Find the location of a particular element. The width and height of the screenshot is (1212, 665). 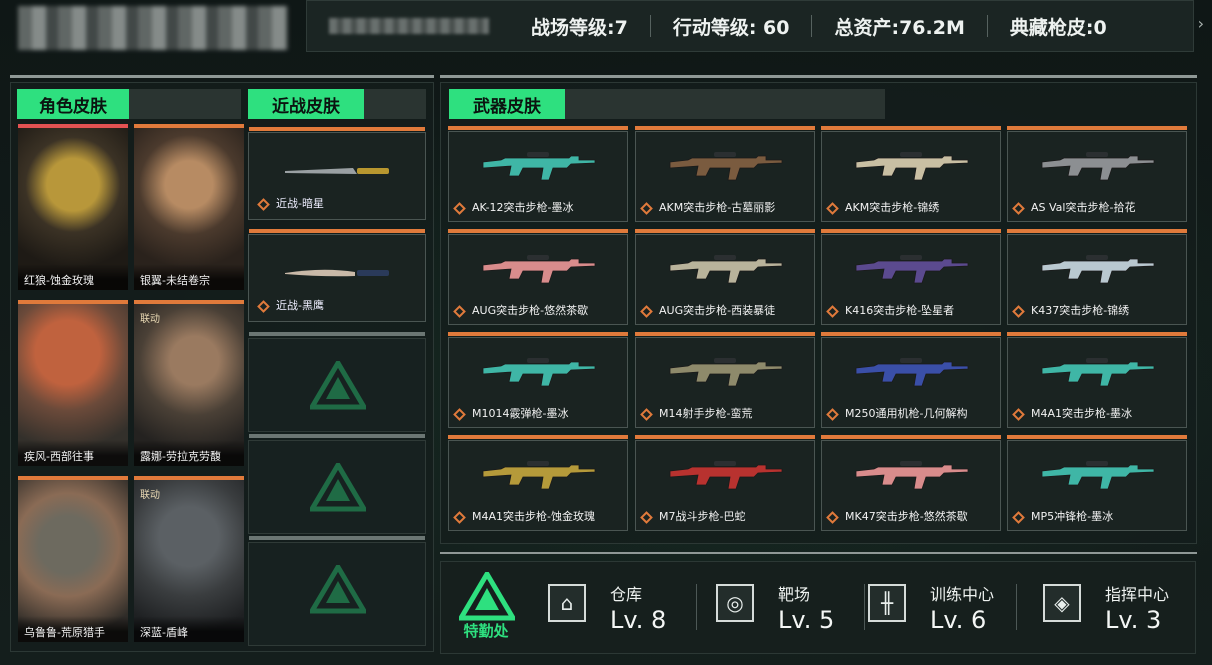

dumbbell-icon: ╫ is located at coordinates (887, 603).